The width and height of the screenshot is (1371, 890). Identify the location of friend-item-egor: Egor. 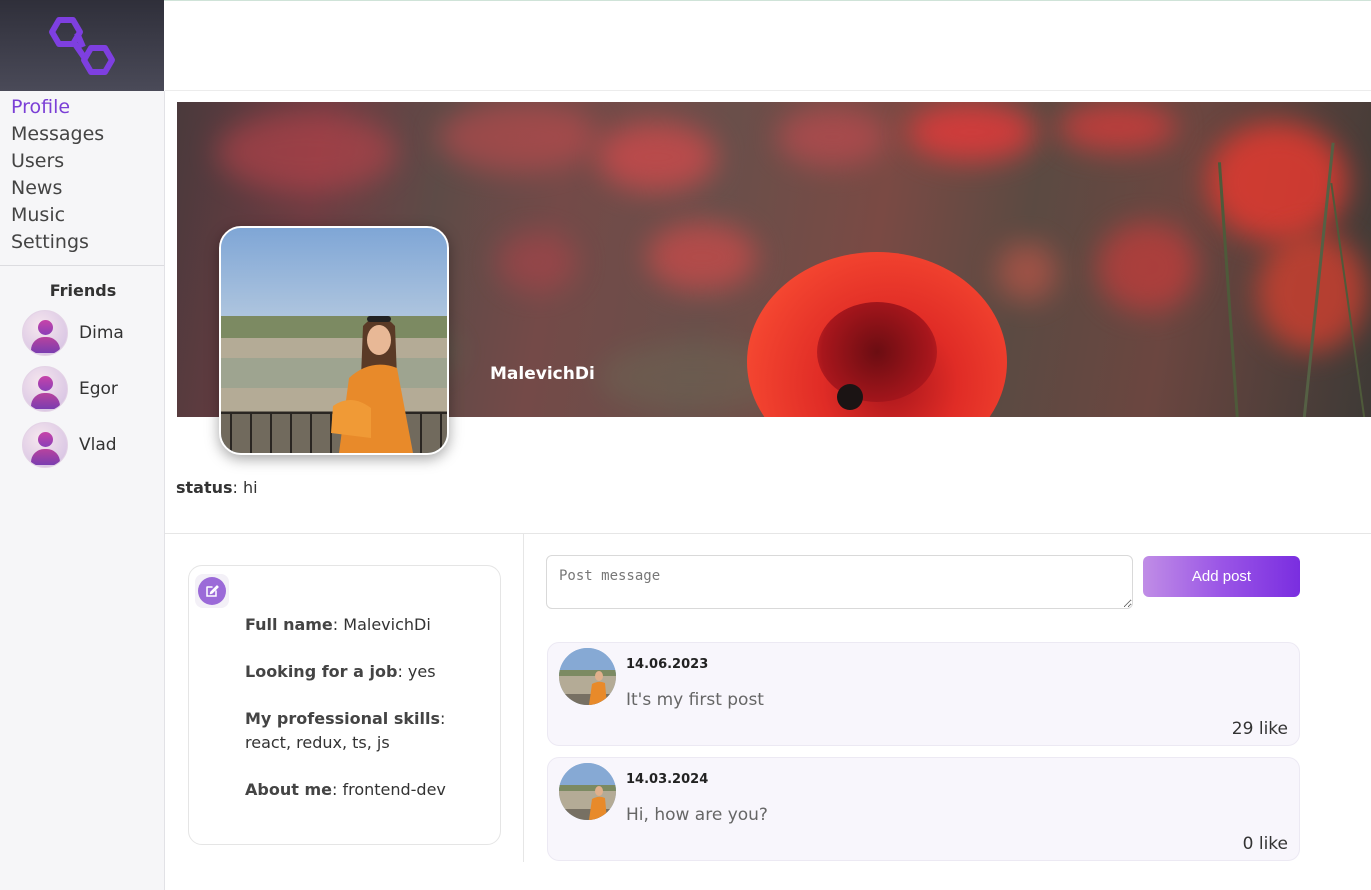
(82, 388).